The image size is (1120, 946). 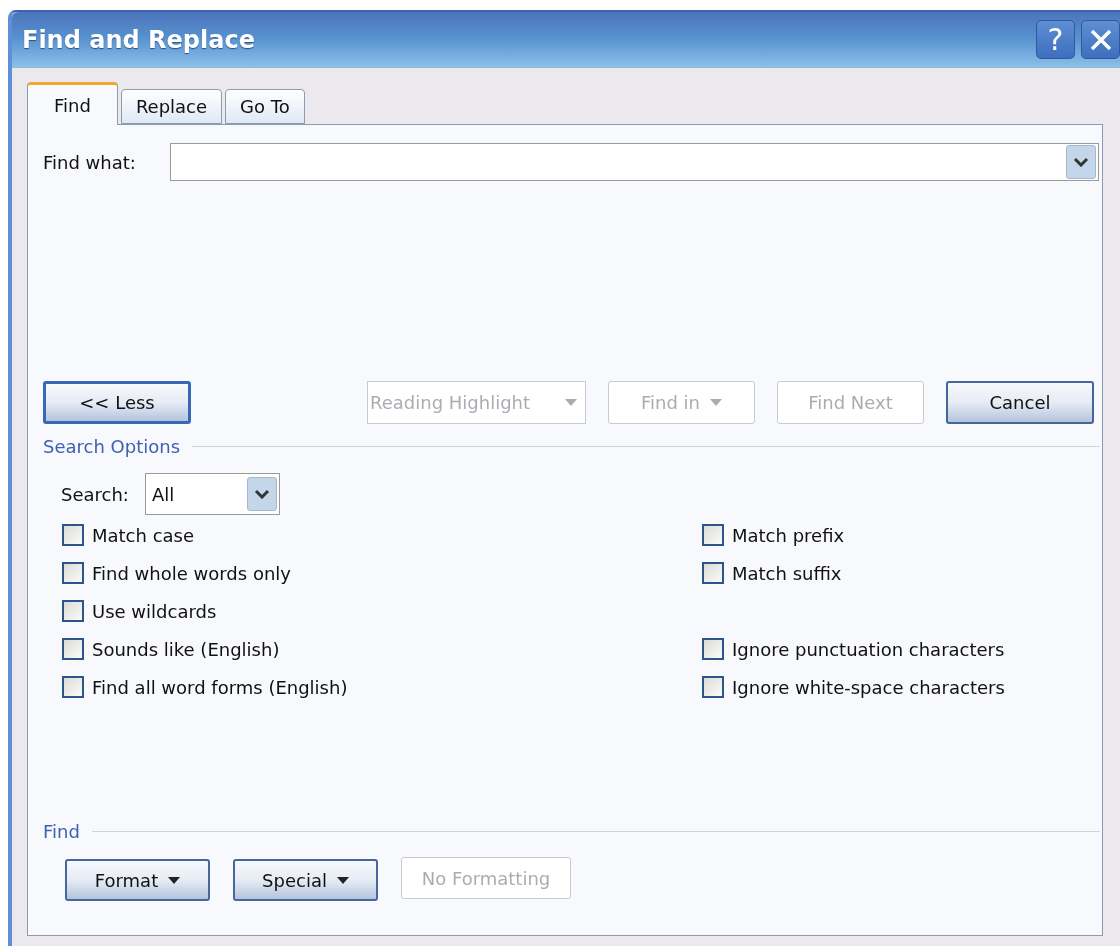 I want to click on section-heading: Search Options, so click(x=111, y=446).